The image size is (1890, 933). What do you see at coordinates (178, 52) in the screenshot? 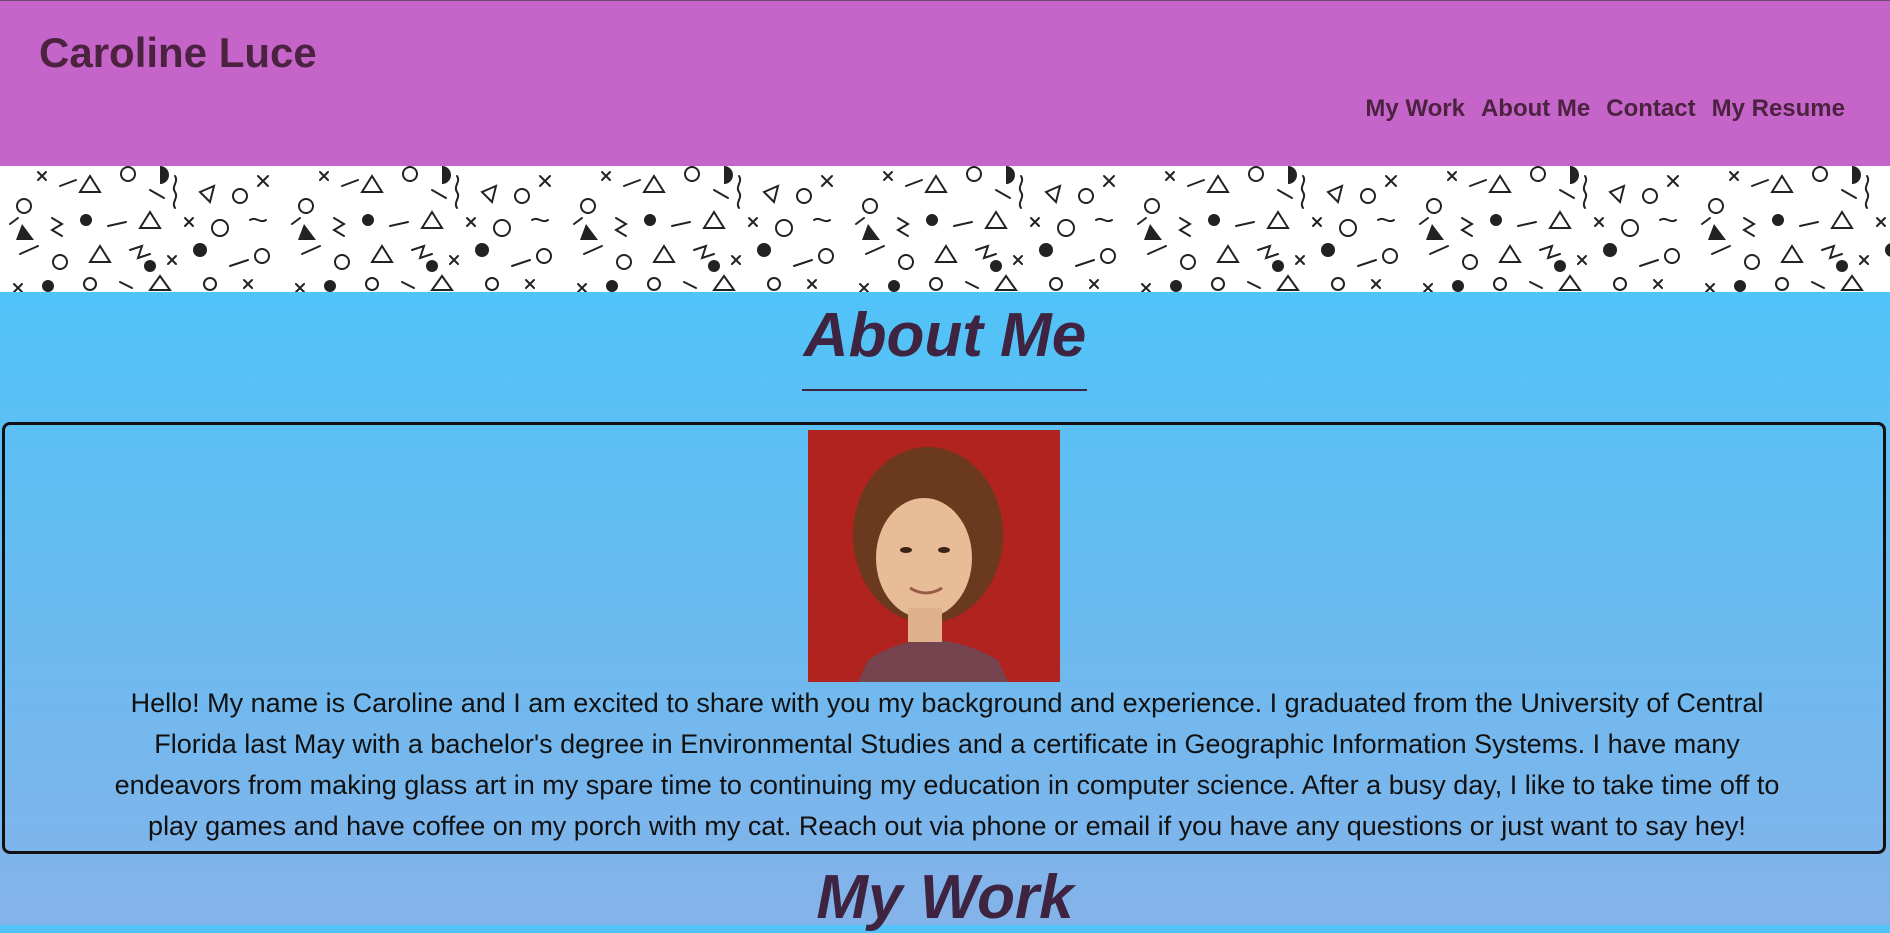
I see `site-title: Caroline Luce` at bounding box center [178, 52].